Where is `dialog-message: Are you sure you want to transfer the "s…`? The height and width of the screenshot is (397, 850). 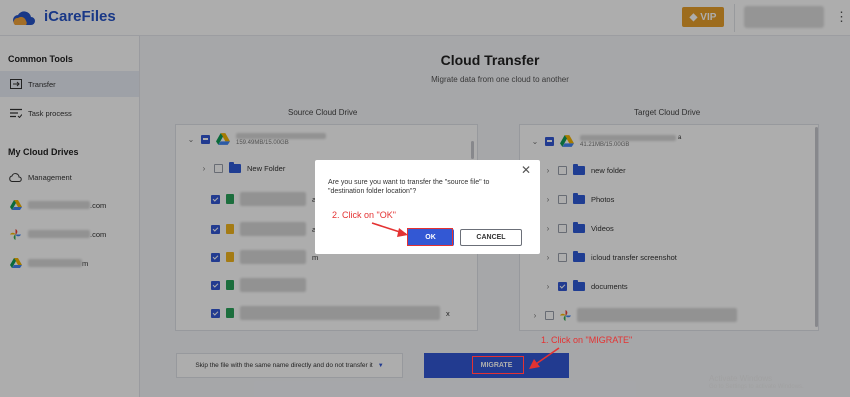
dialog-message: Are you sure you want to transfer the "s… is located at coordinates (409, 187).